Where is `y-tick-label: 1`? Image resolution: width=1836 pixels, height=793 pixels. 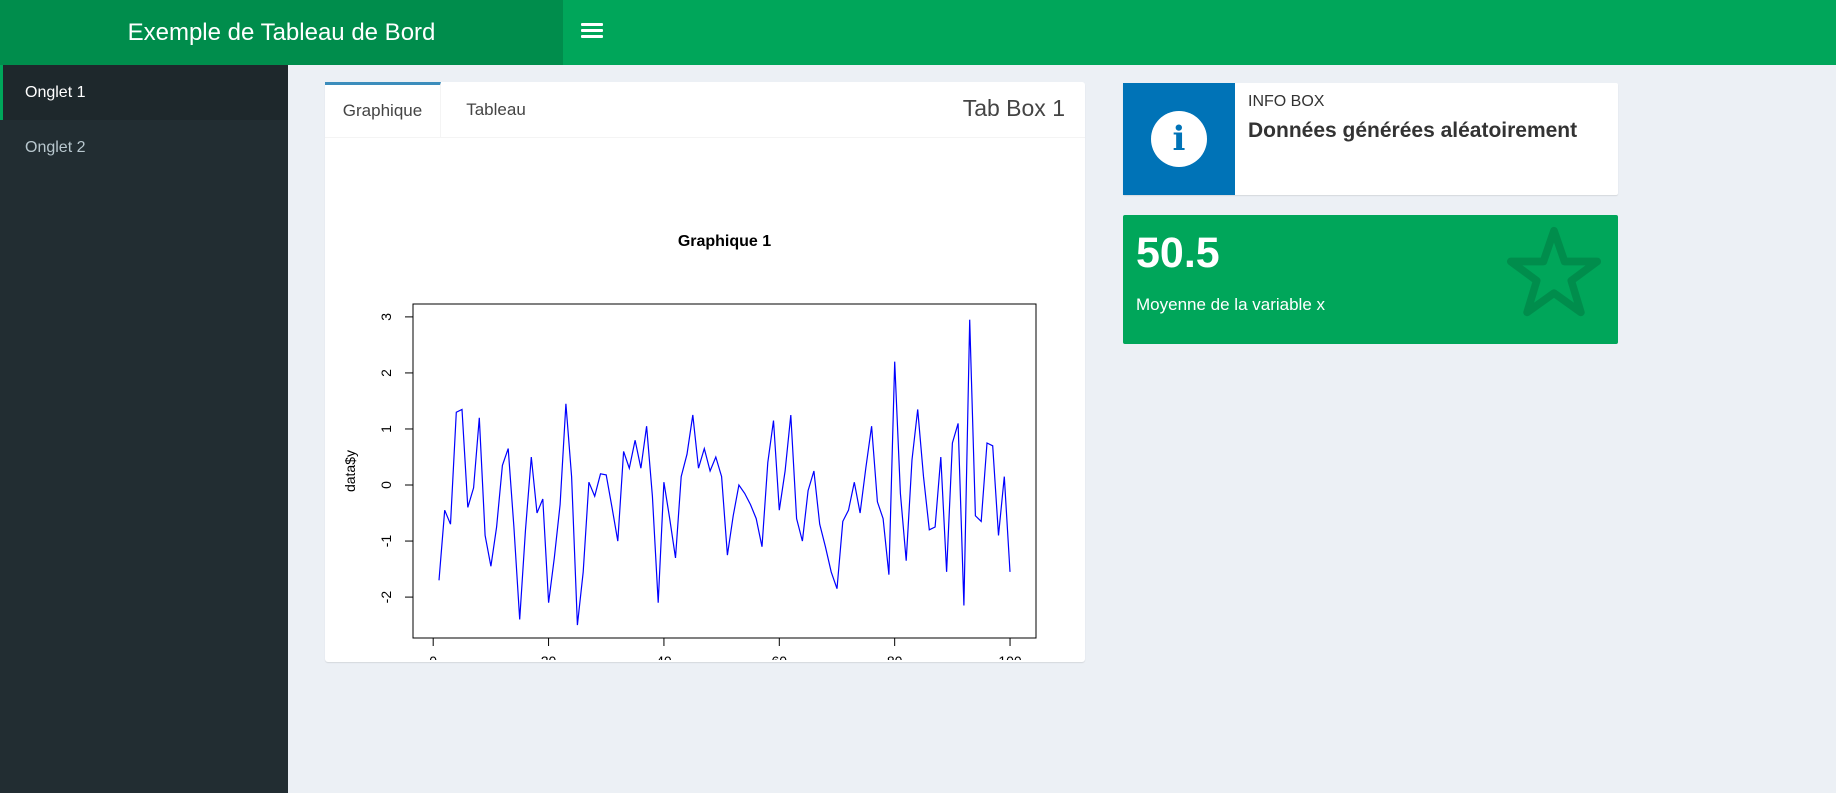 y-tick-label: 1 is located at coordinates (386, 429).